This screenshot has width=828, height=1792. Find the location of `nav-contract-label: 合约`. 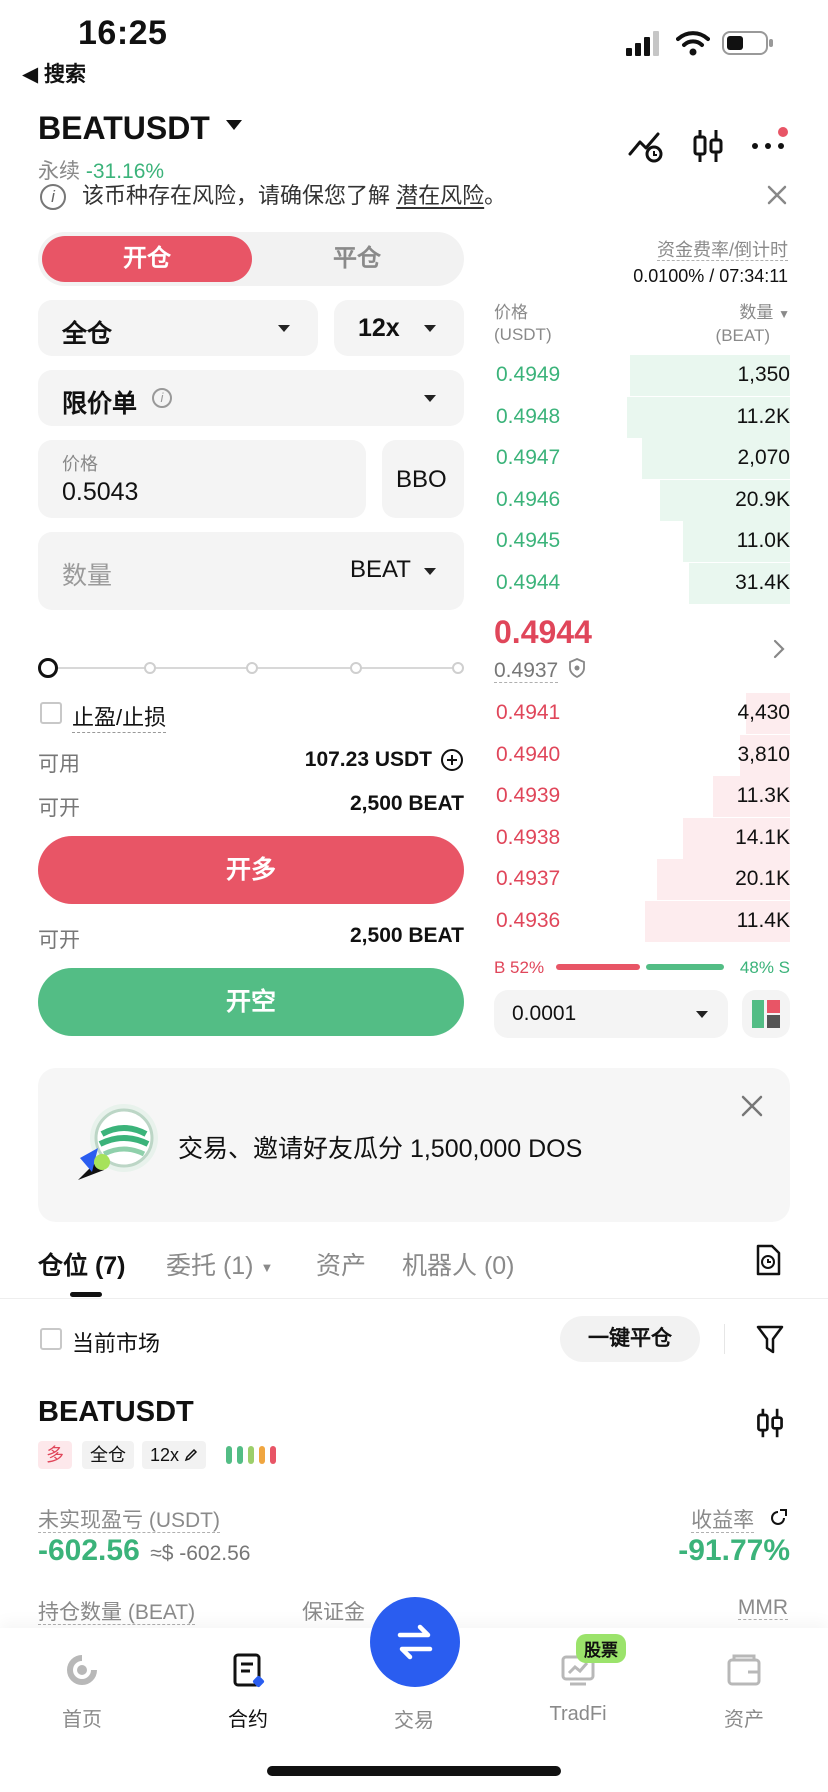

nav-contract-label: 合约 is located at coordinates (248, 1720).